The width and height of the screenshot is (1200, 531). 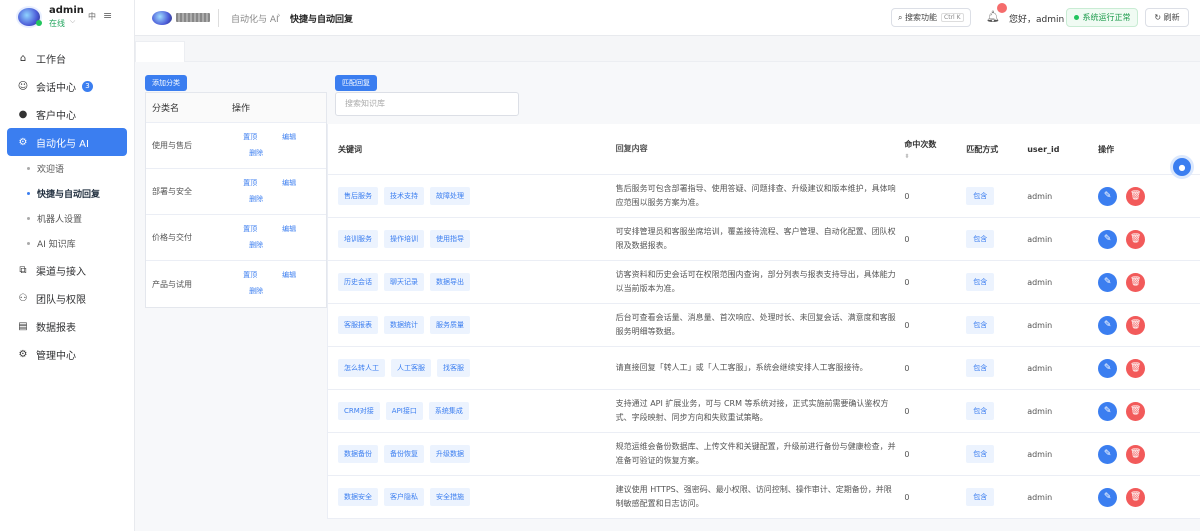 I want to click on sort-icon: ⬍, so click(x=935, y=156).